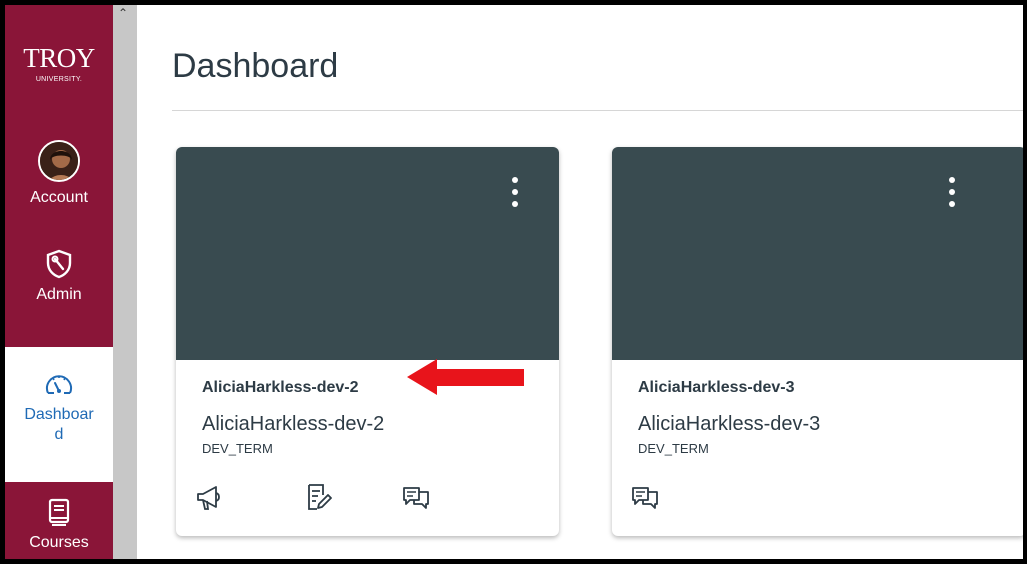 The width and height of the screenshot is (1027, 564). I want to click on avatar, so click(59, 161).